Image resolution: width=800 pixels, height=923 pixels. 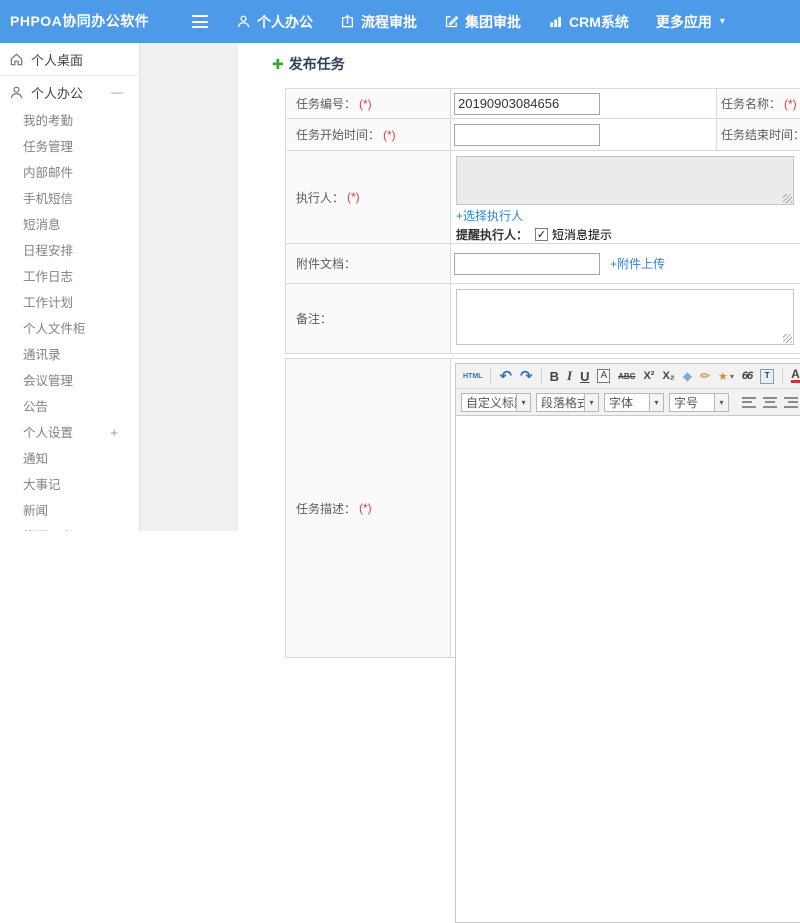 I want to click on sidebar-item-meeting-management: 会议管理, so click(x=69, y=381).